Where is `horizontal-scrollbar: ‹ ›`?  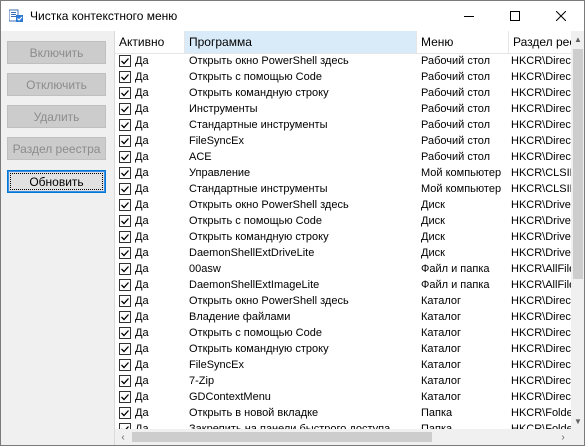
horizontal-scrollbar: ‹ › is located at coordinates (343, 437).